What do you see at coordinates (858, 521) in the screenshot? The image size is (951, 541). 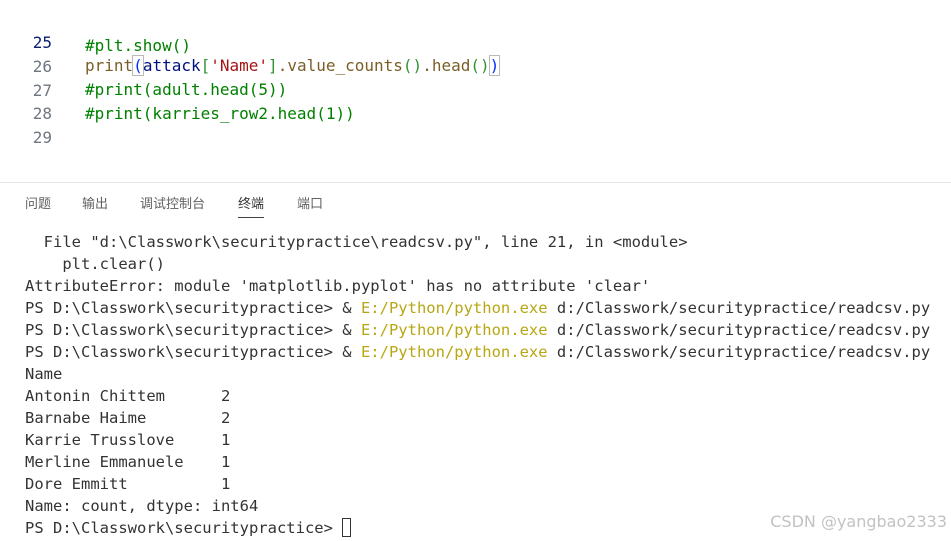 I see `watermark: CSDN @yangbao2333` at bounding box center [858, 521].